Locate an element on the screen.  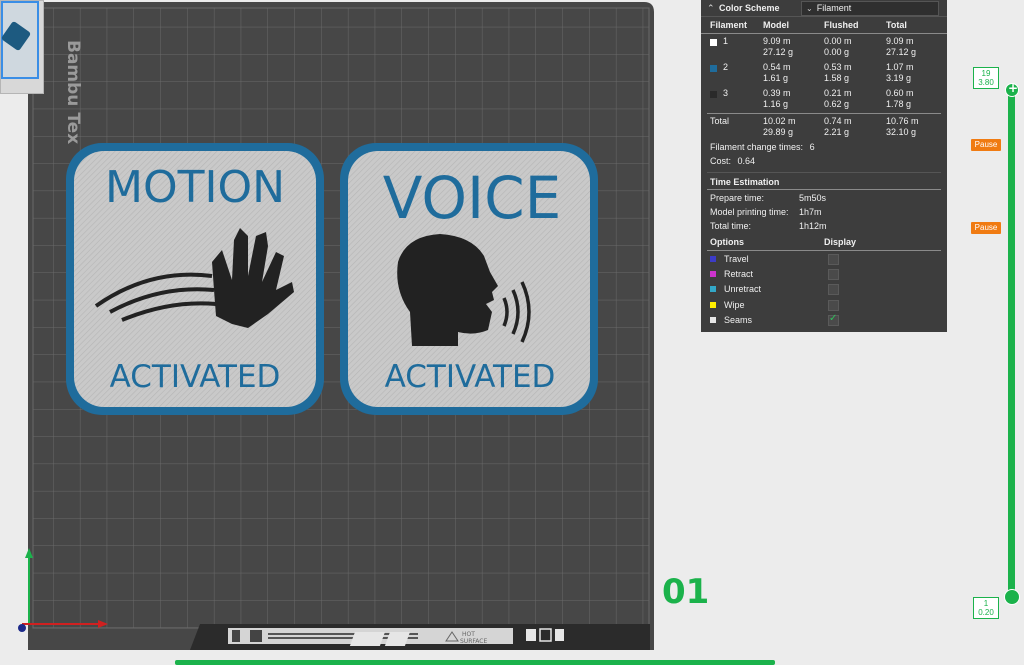
model-length: 10.02 m is located at coordinates (779, 121).